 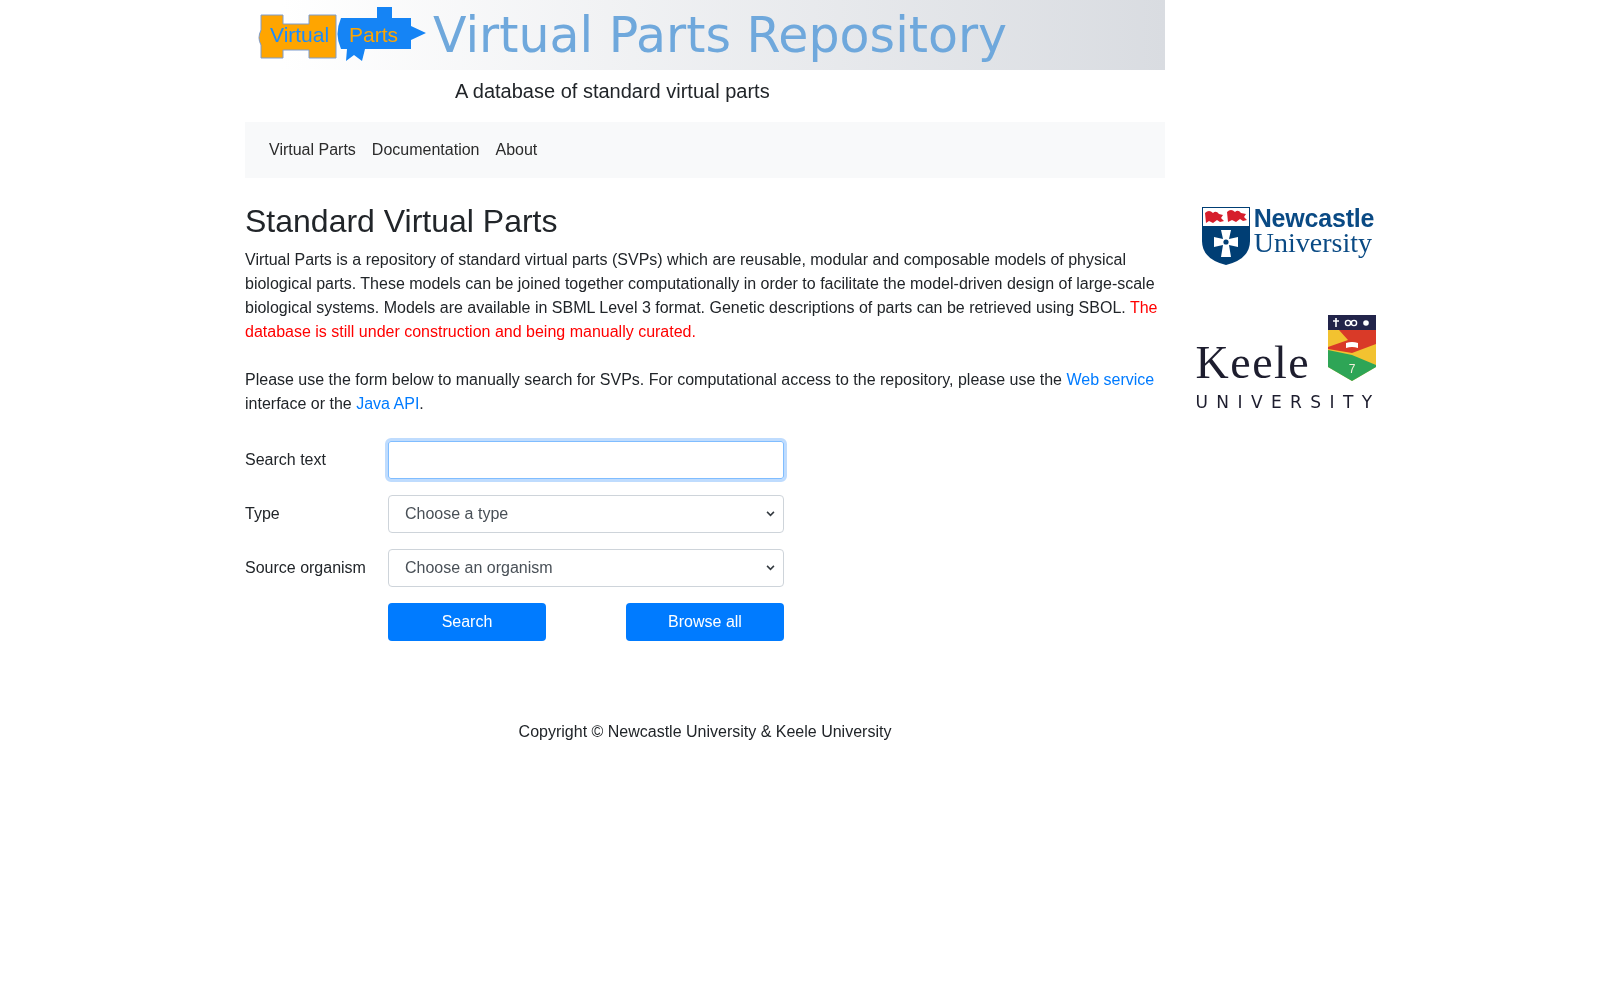 What do you see at coordinates (1110, 379) in the screenshot?
I see `text-link: Web service` at bounding box center [1110, 379].